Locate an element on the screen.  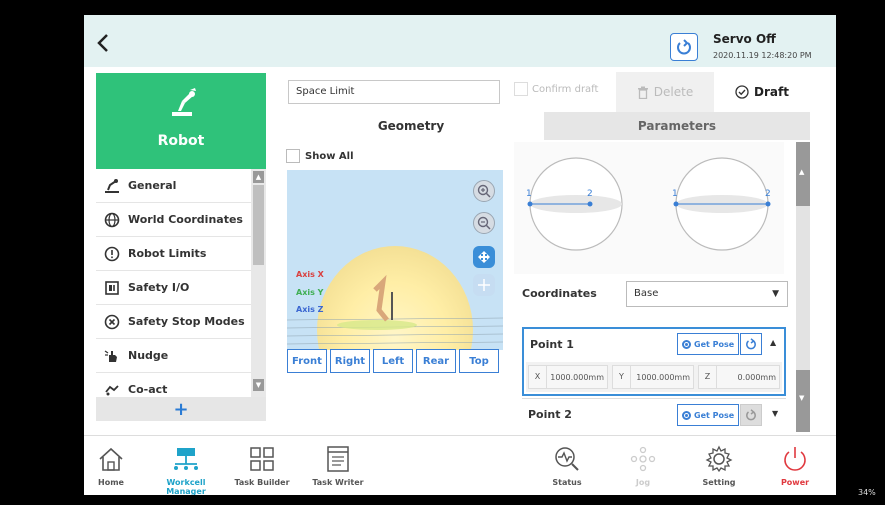
nav-power: Power is located at coordinates (795, 469).